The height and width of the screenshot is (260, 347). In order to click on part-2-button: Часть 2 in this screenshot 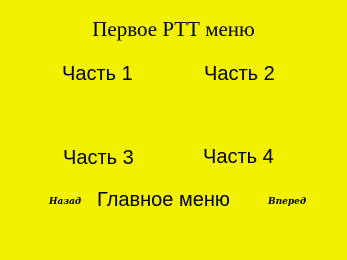, I will do `click(239, 74)`.